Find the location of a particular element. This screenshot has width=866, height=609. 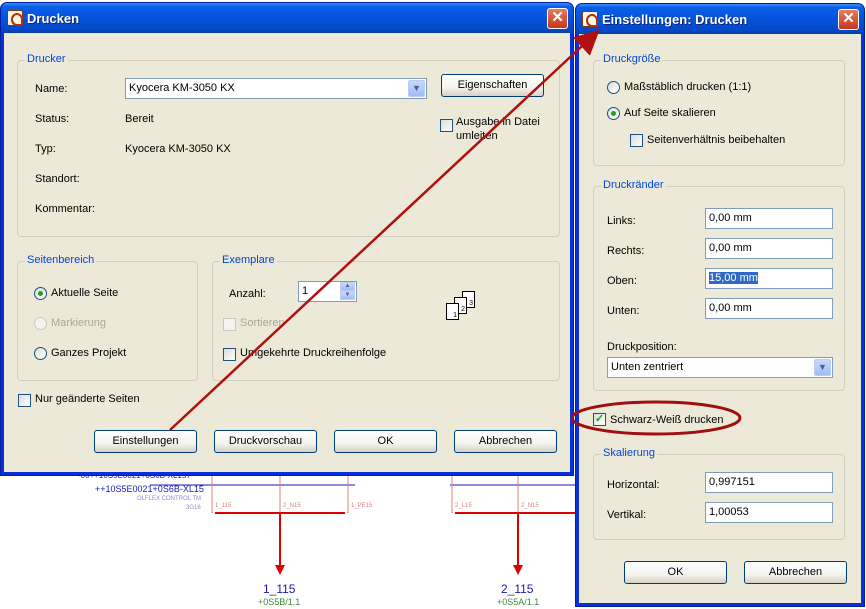

settings-dialog-titlebar: Einstellungen: Drucken ✕ is located at coordinates (720, 19).